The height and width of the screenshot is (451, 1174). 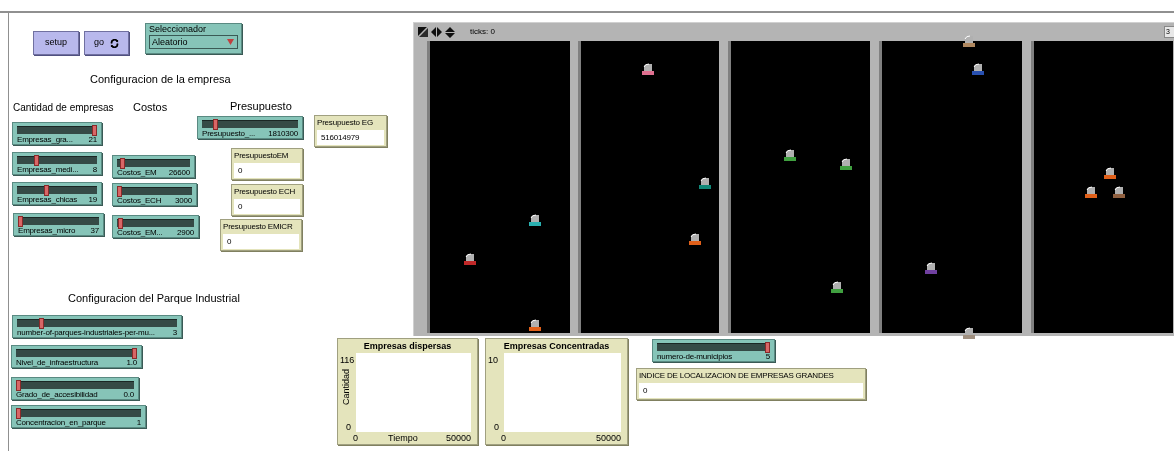 I want to click on resize-icon, so click(x=423, y=32).